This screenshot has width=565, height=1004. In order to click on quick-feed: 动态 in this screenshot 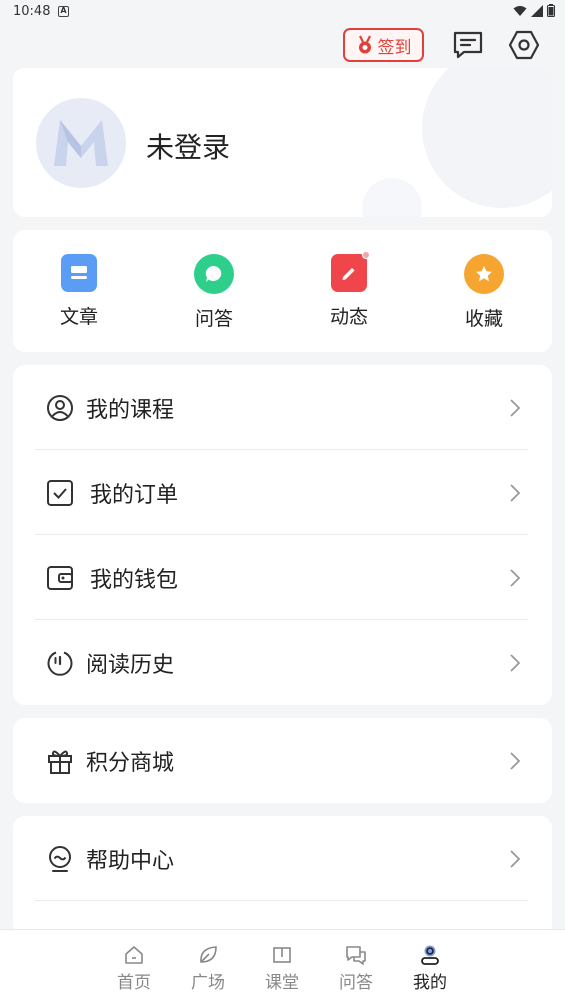, I will do `click(349, 290)`.